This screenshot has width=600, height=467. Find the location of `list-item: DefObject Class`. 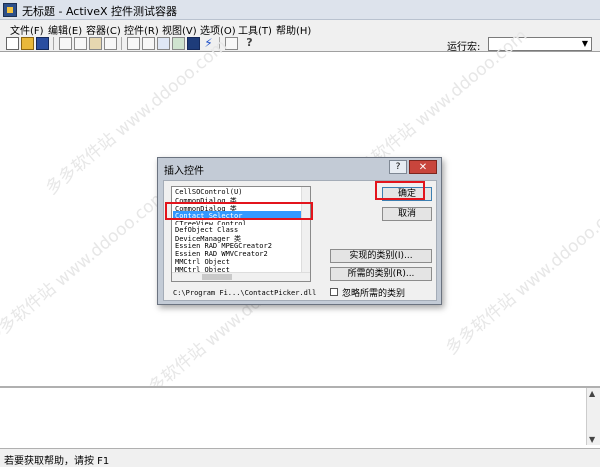

list-item: DefObject Class is located at coordinates (206, 230).